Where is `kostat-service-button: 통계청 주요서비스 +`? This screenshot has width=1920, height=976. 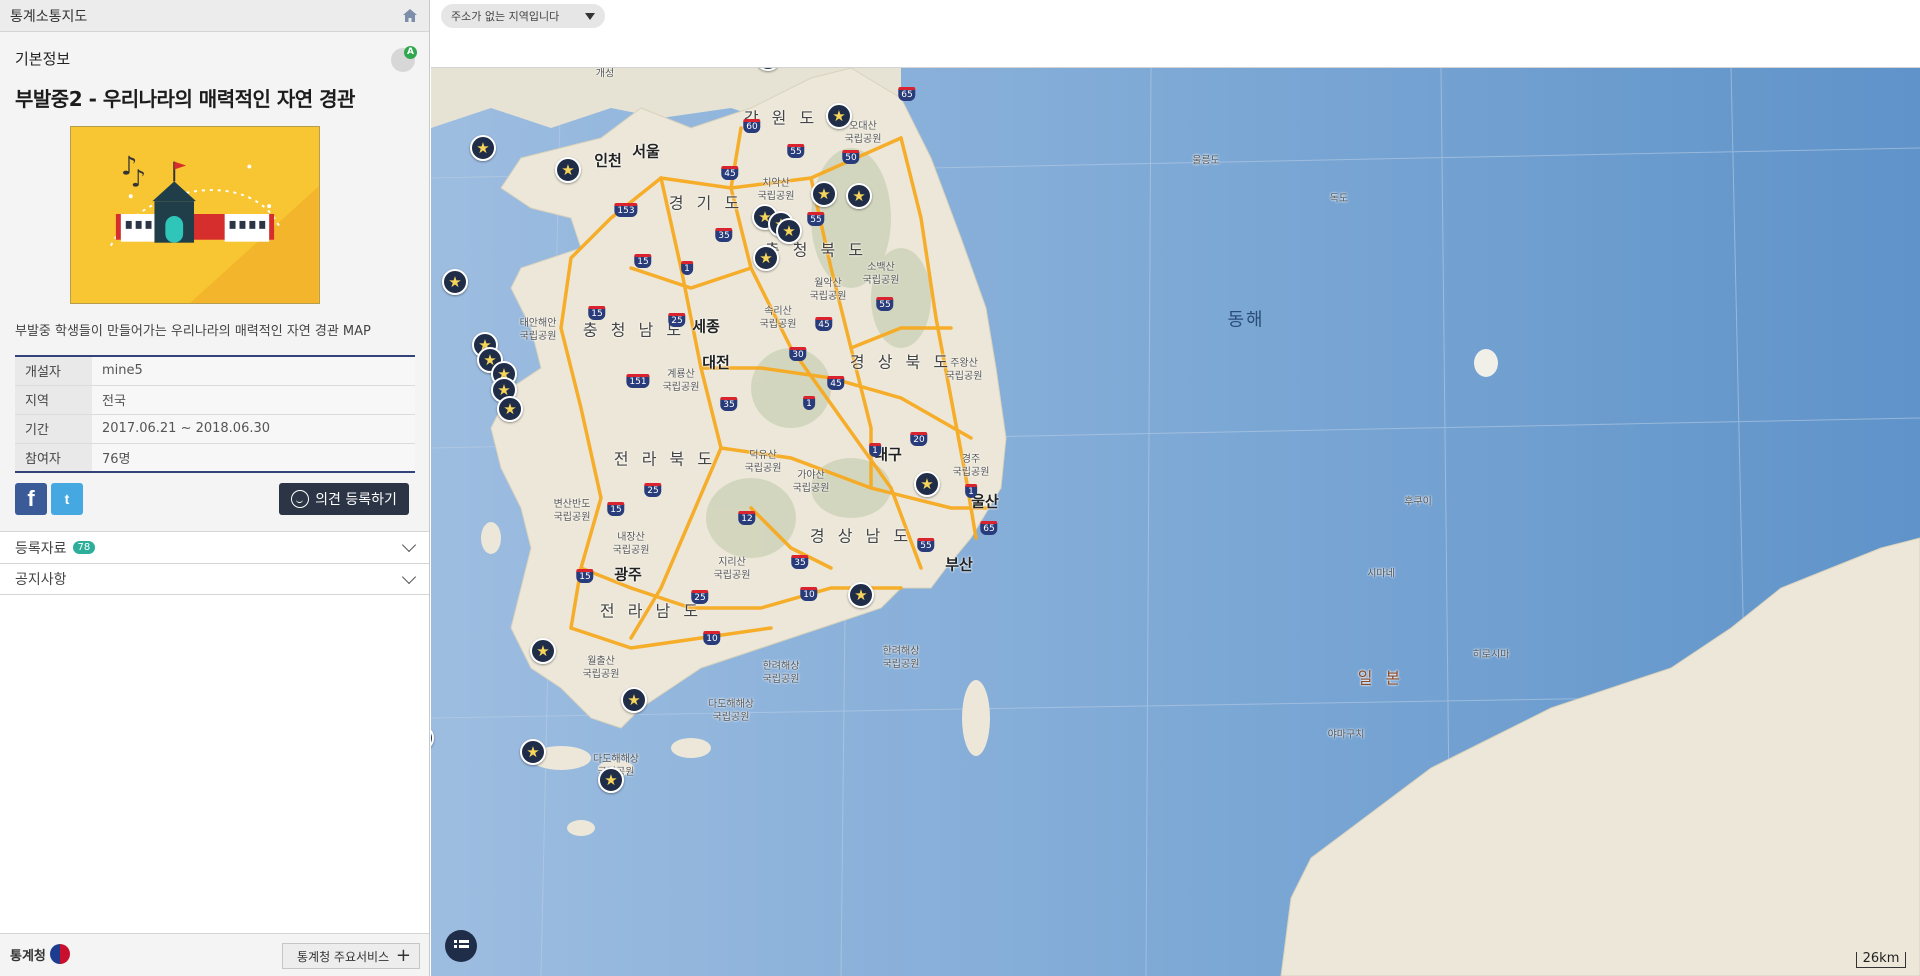
kostat-service-button: 통계청 주요서비스 + is located at coordinates (351, 956).